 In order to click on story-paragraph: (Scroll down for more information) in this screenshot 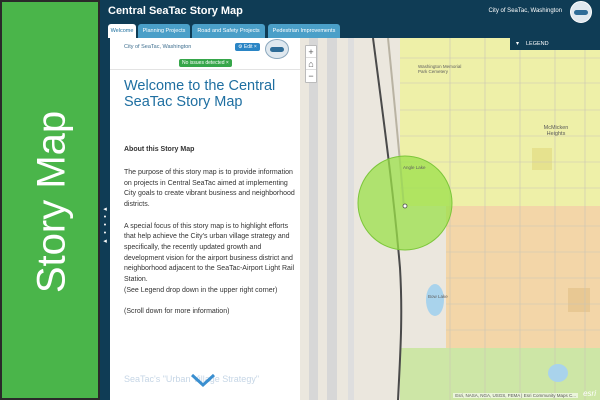, I will do `click(177, 312)`.